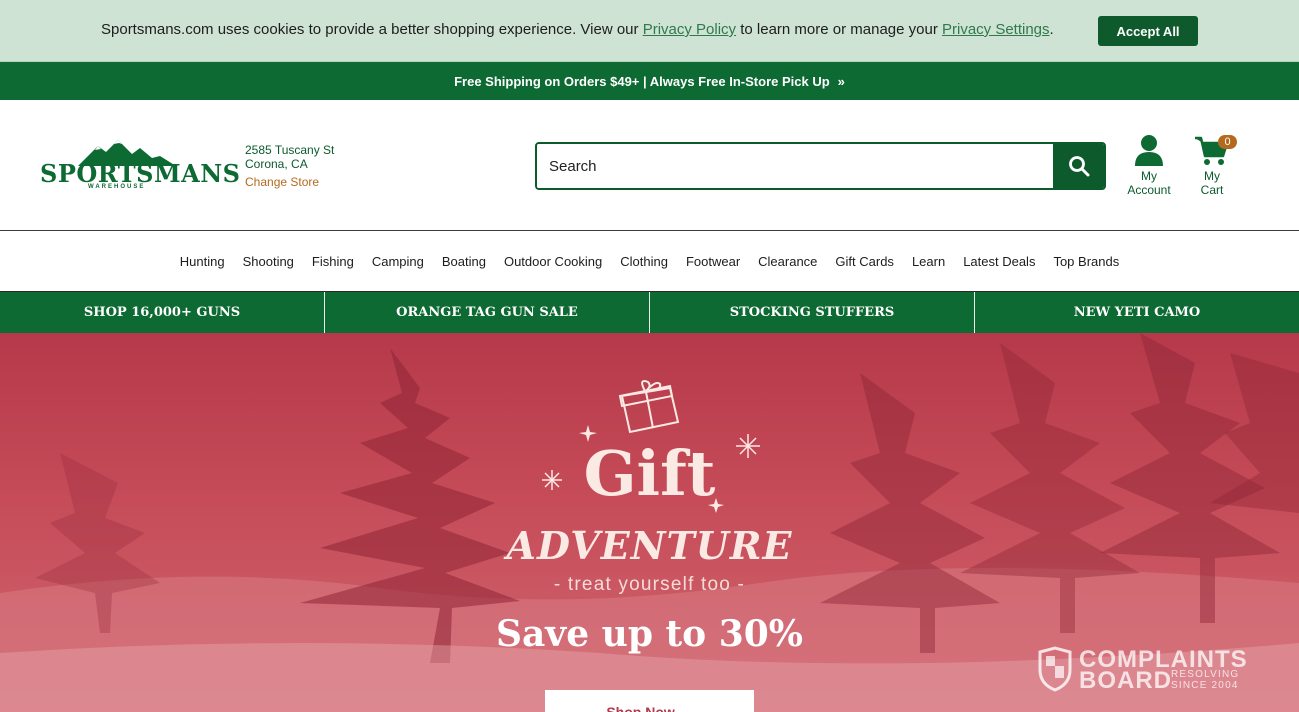 Image resolution: width=1299 pixels, height=712 pixels. Describe the element at coordinates (689, 29) in the screenshot. I see `privacy-policy-link: Privacy Policy` at that location.